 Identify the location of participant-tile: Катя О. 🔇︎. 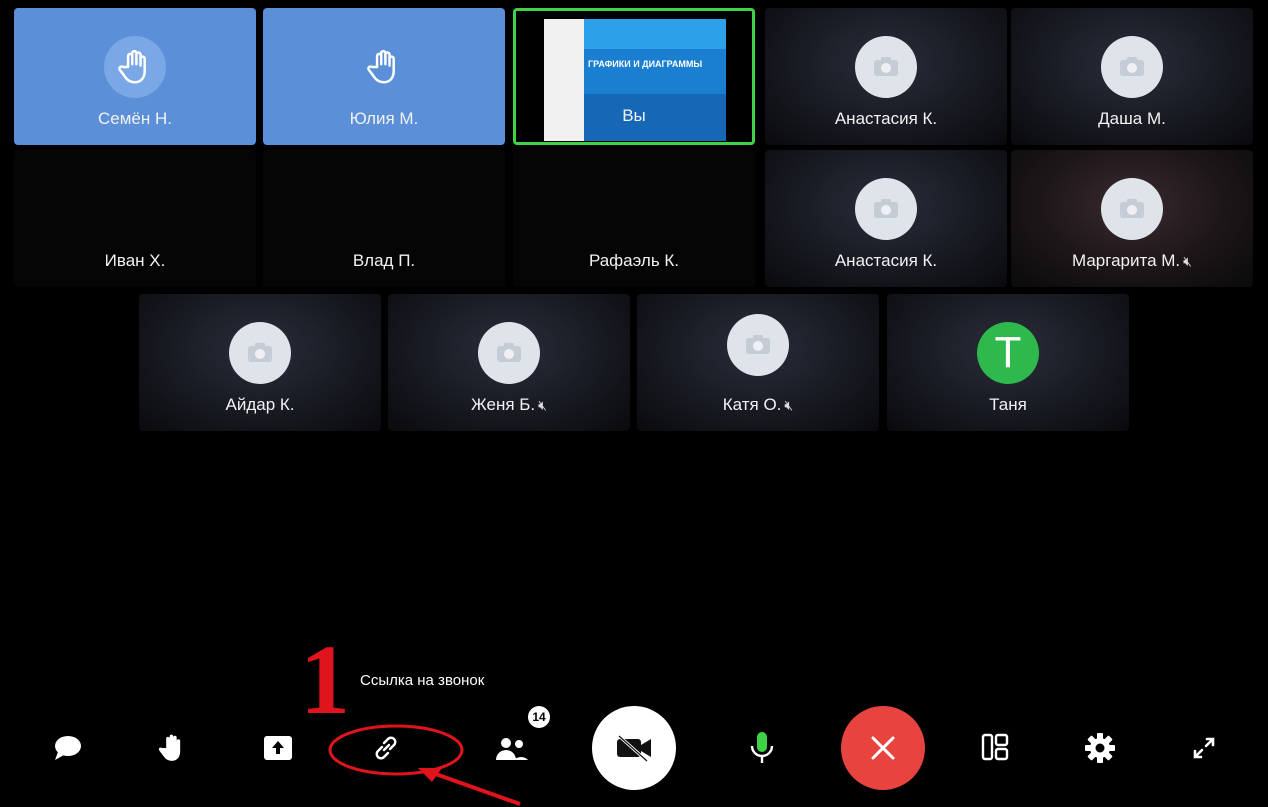
(758, 362).